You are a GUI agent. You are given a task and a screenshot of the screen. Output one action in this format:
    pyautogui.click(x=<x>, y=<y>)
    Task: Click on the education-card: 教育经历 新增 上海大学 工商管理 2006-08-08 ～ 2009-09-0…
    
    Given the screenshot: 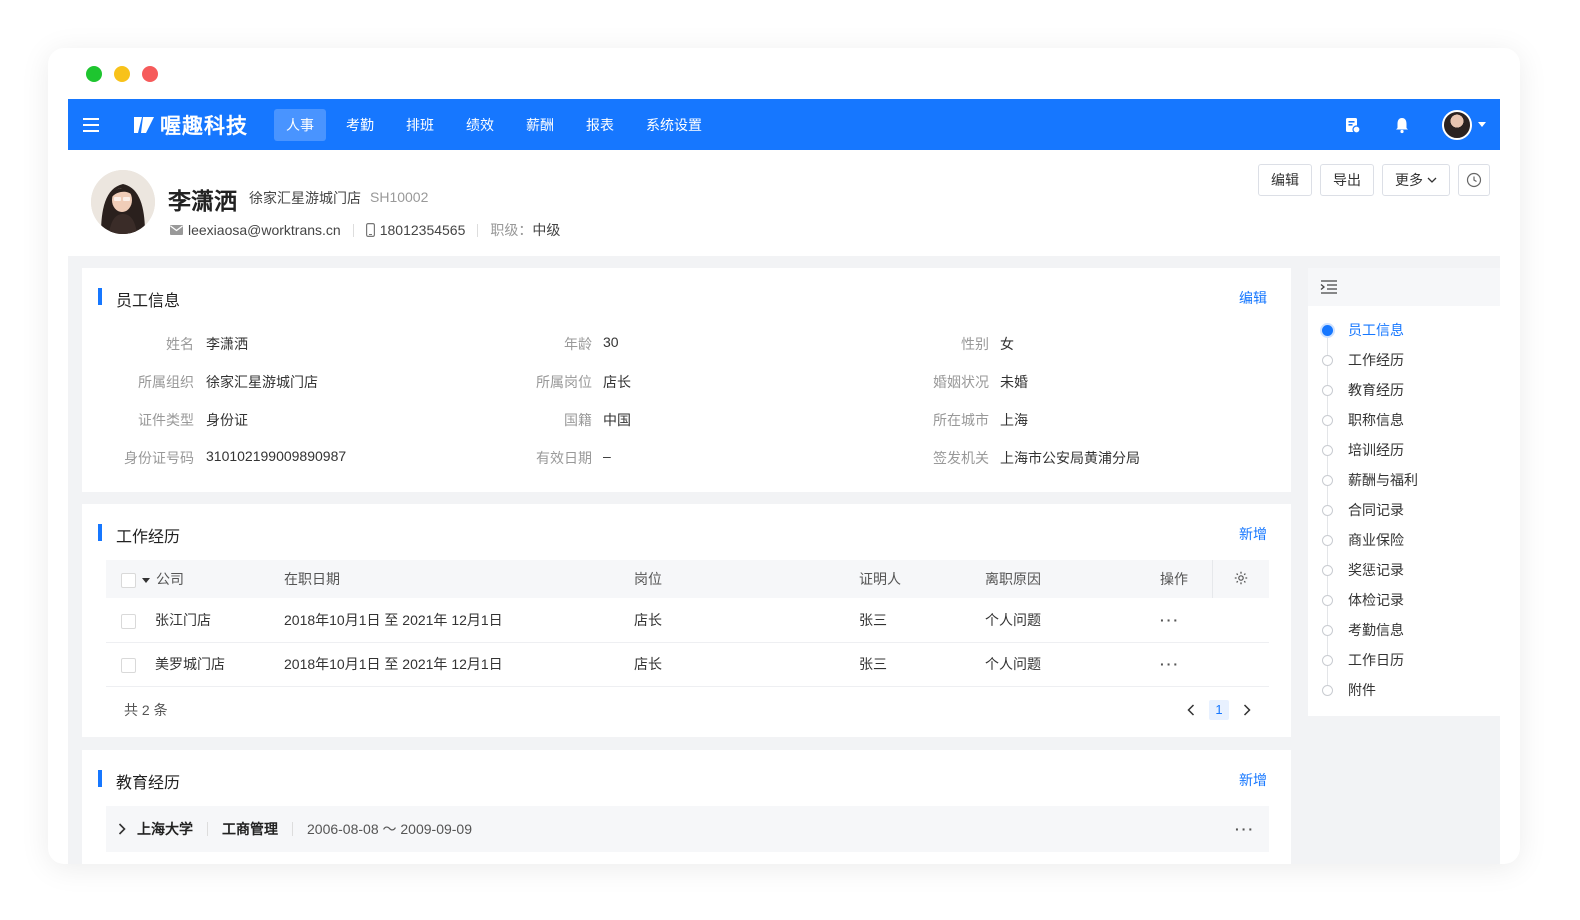 What is the action you would take?
    pyautogui.click(x=686, y=807)
    